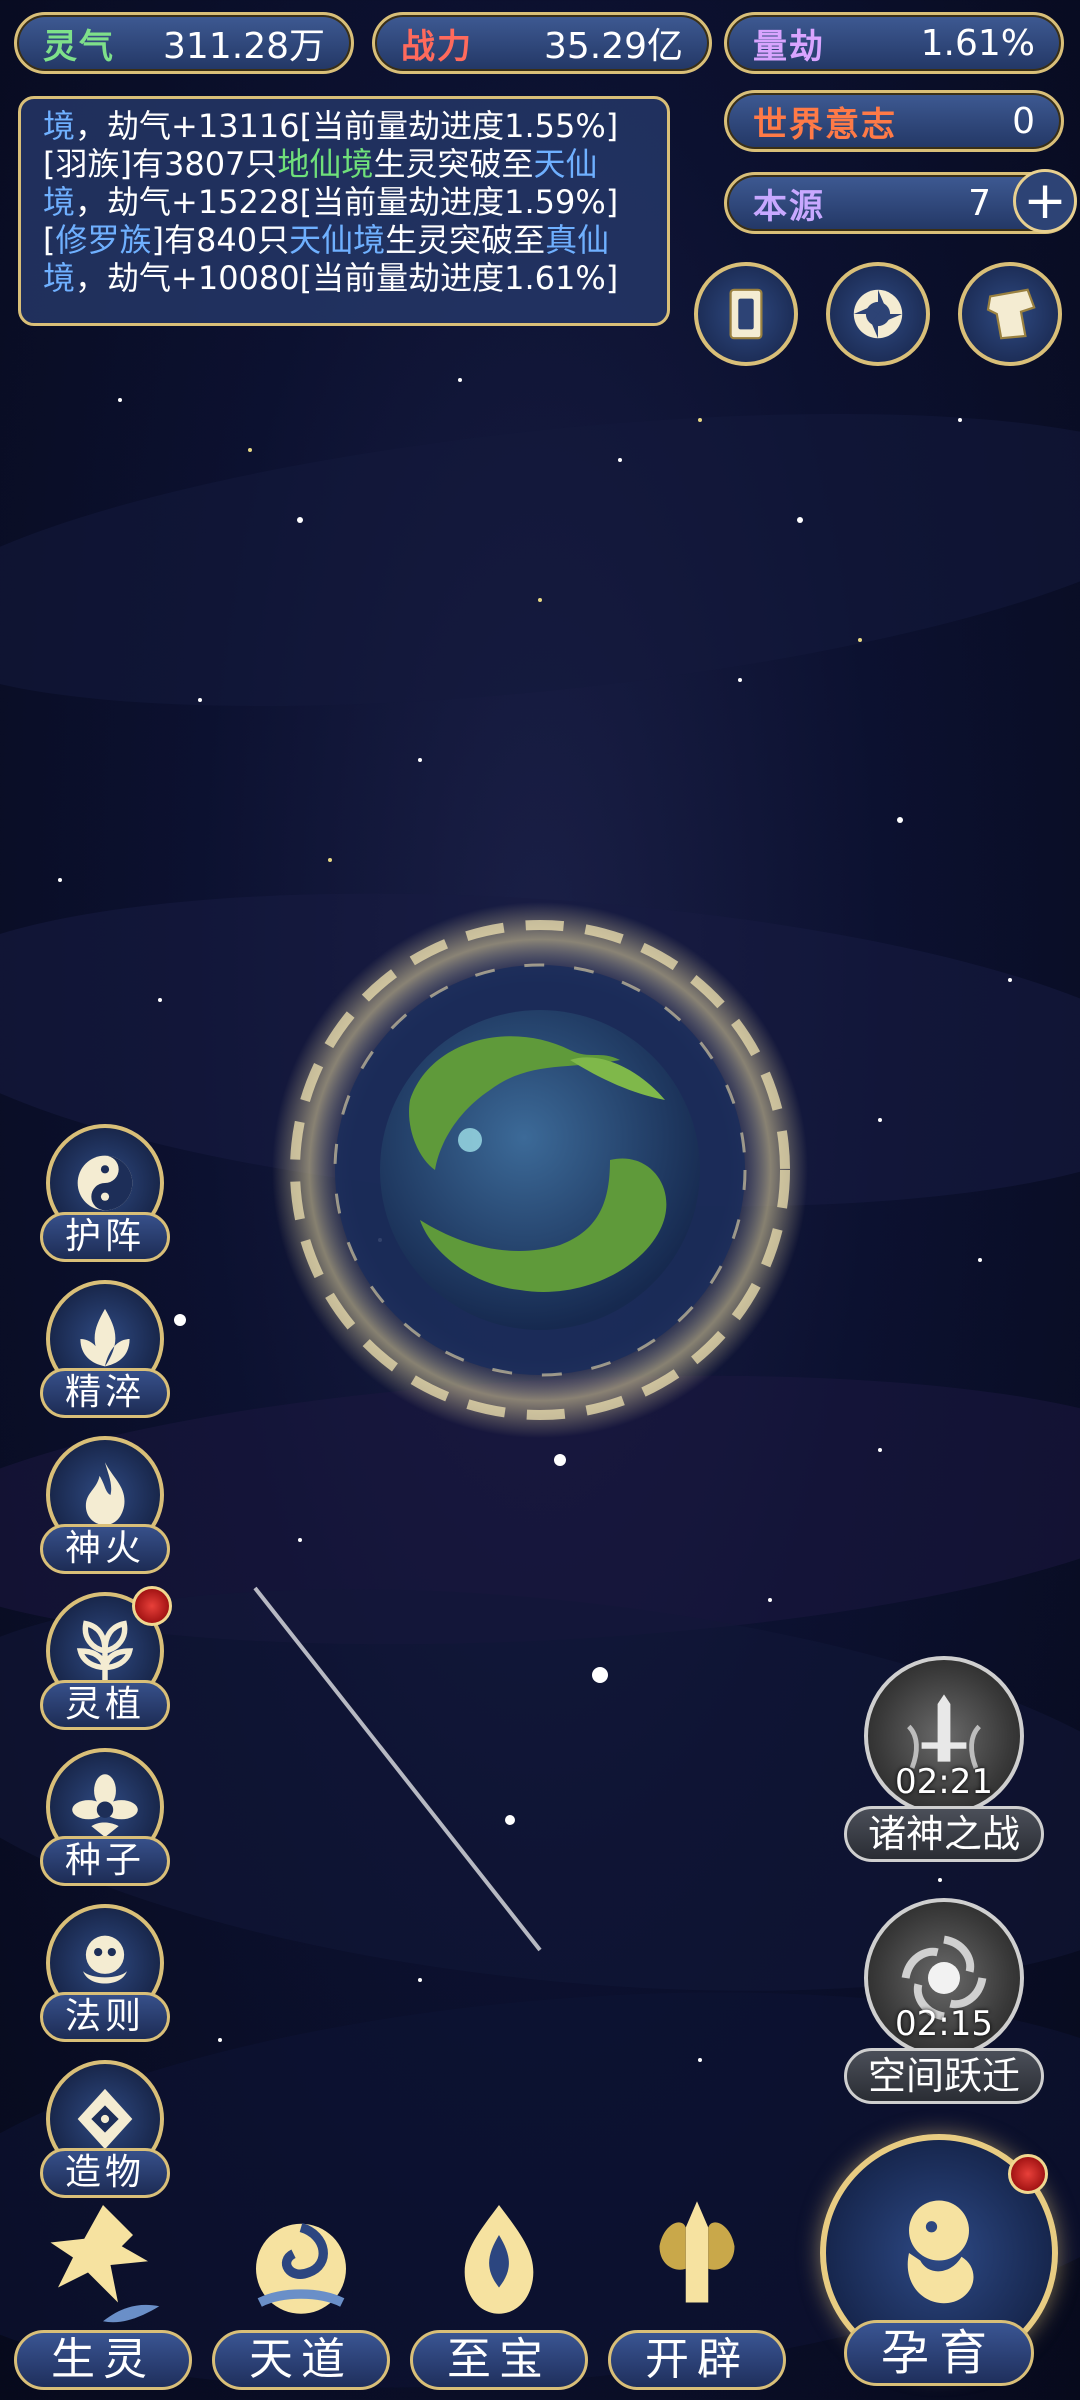  What do you see at coordinates (1023, 121) in the screenshot?
I see `world-will-value: 0` at bounding box center [1023, 121].